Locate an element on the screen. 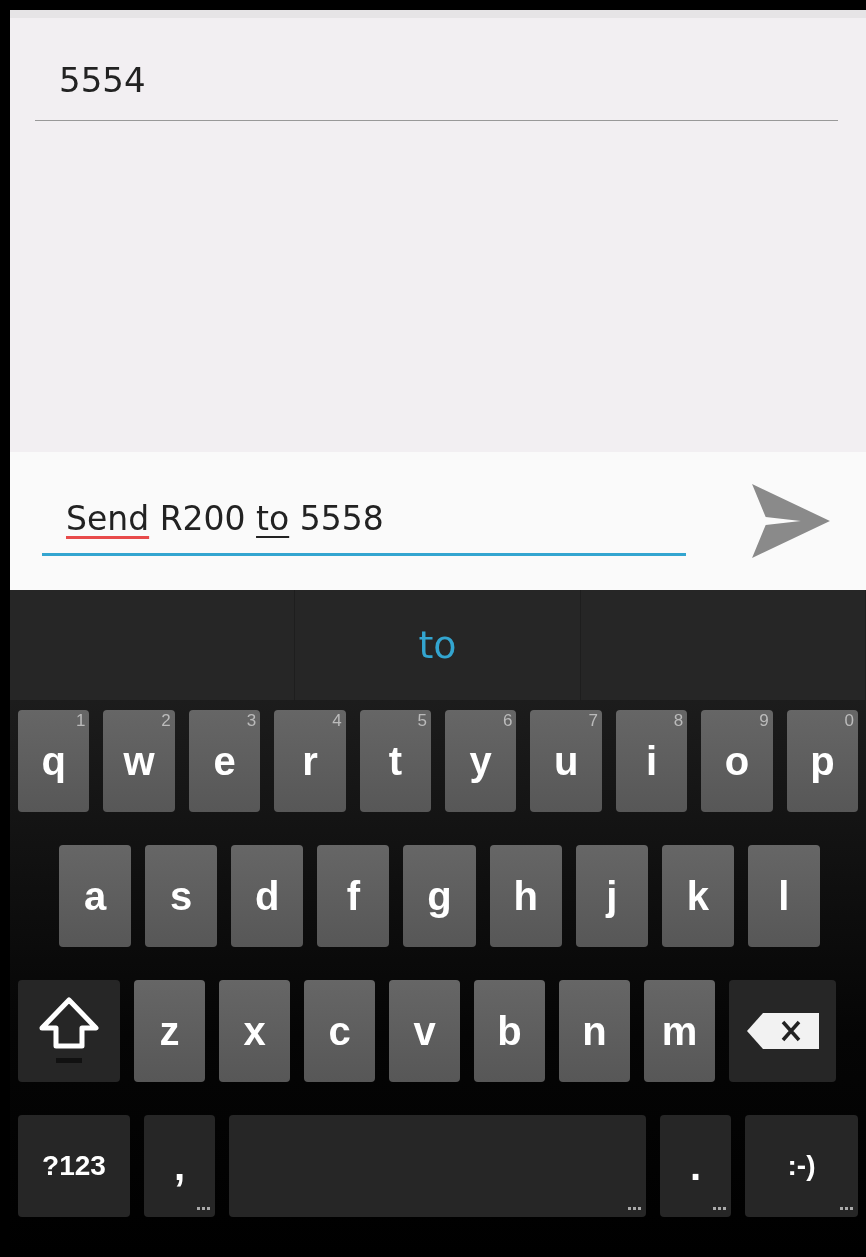  key: 9 o is located at coordinates (737, 761).